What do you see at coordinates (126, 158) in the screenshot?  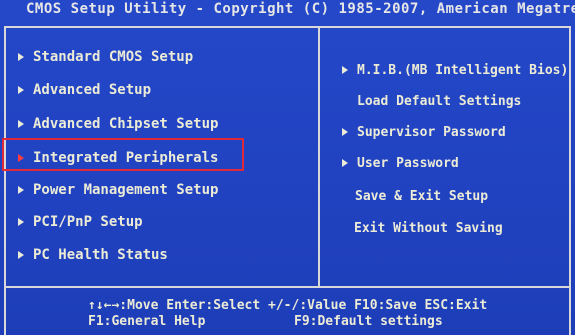 I see `menu-item-label: Integrated Peripherals` at bounding box center [126, 158].